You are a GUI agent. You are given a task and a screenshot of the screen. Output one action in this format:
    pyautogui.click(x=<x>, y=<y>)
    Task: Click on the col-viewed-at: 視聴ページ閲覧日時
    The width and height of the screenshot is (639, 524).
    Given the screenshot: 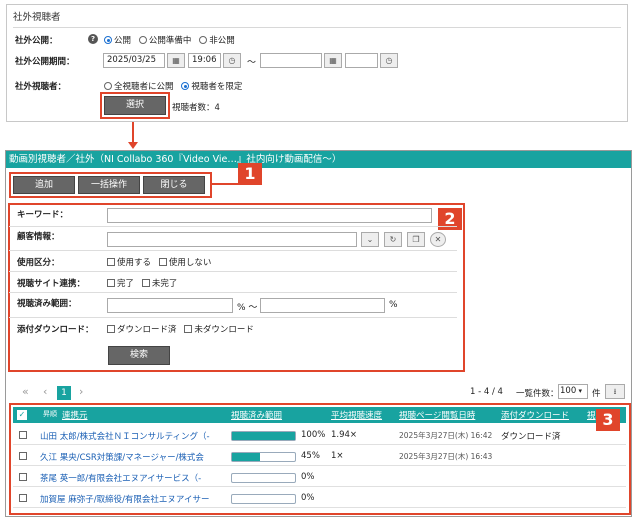 What is the action you would take?
    pyautogui.click(x=437, y=415)
    